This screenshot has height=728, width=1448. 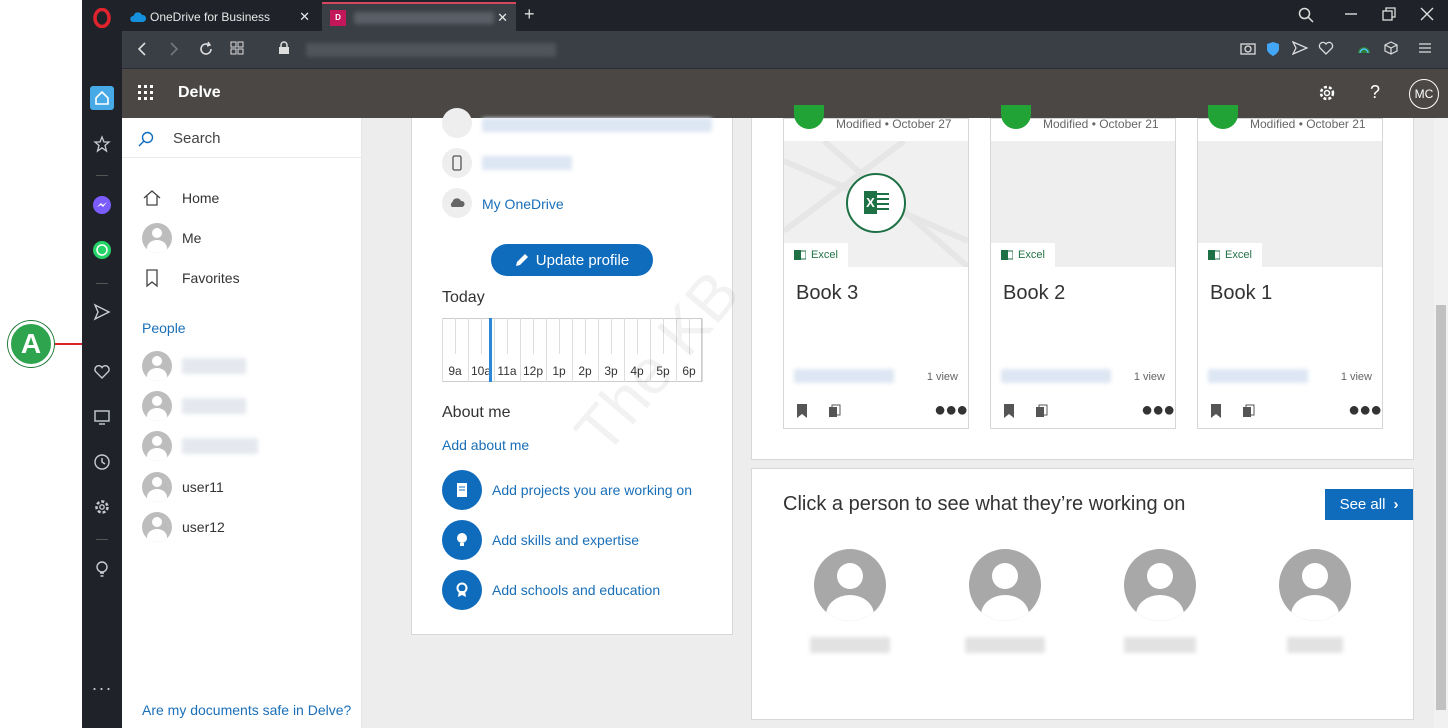 I want to click on help-icon: ?, so click(x=1375, y=92).